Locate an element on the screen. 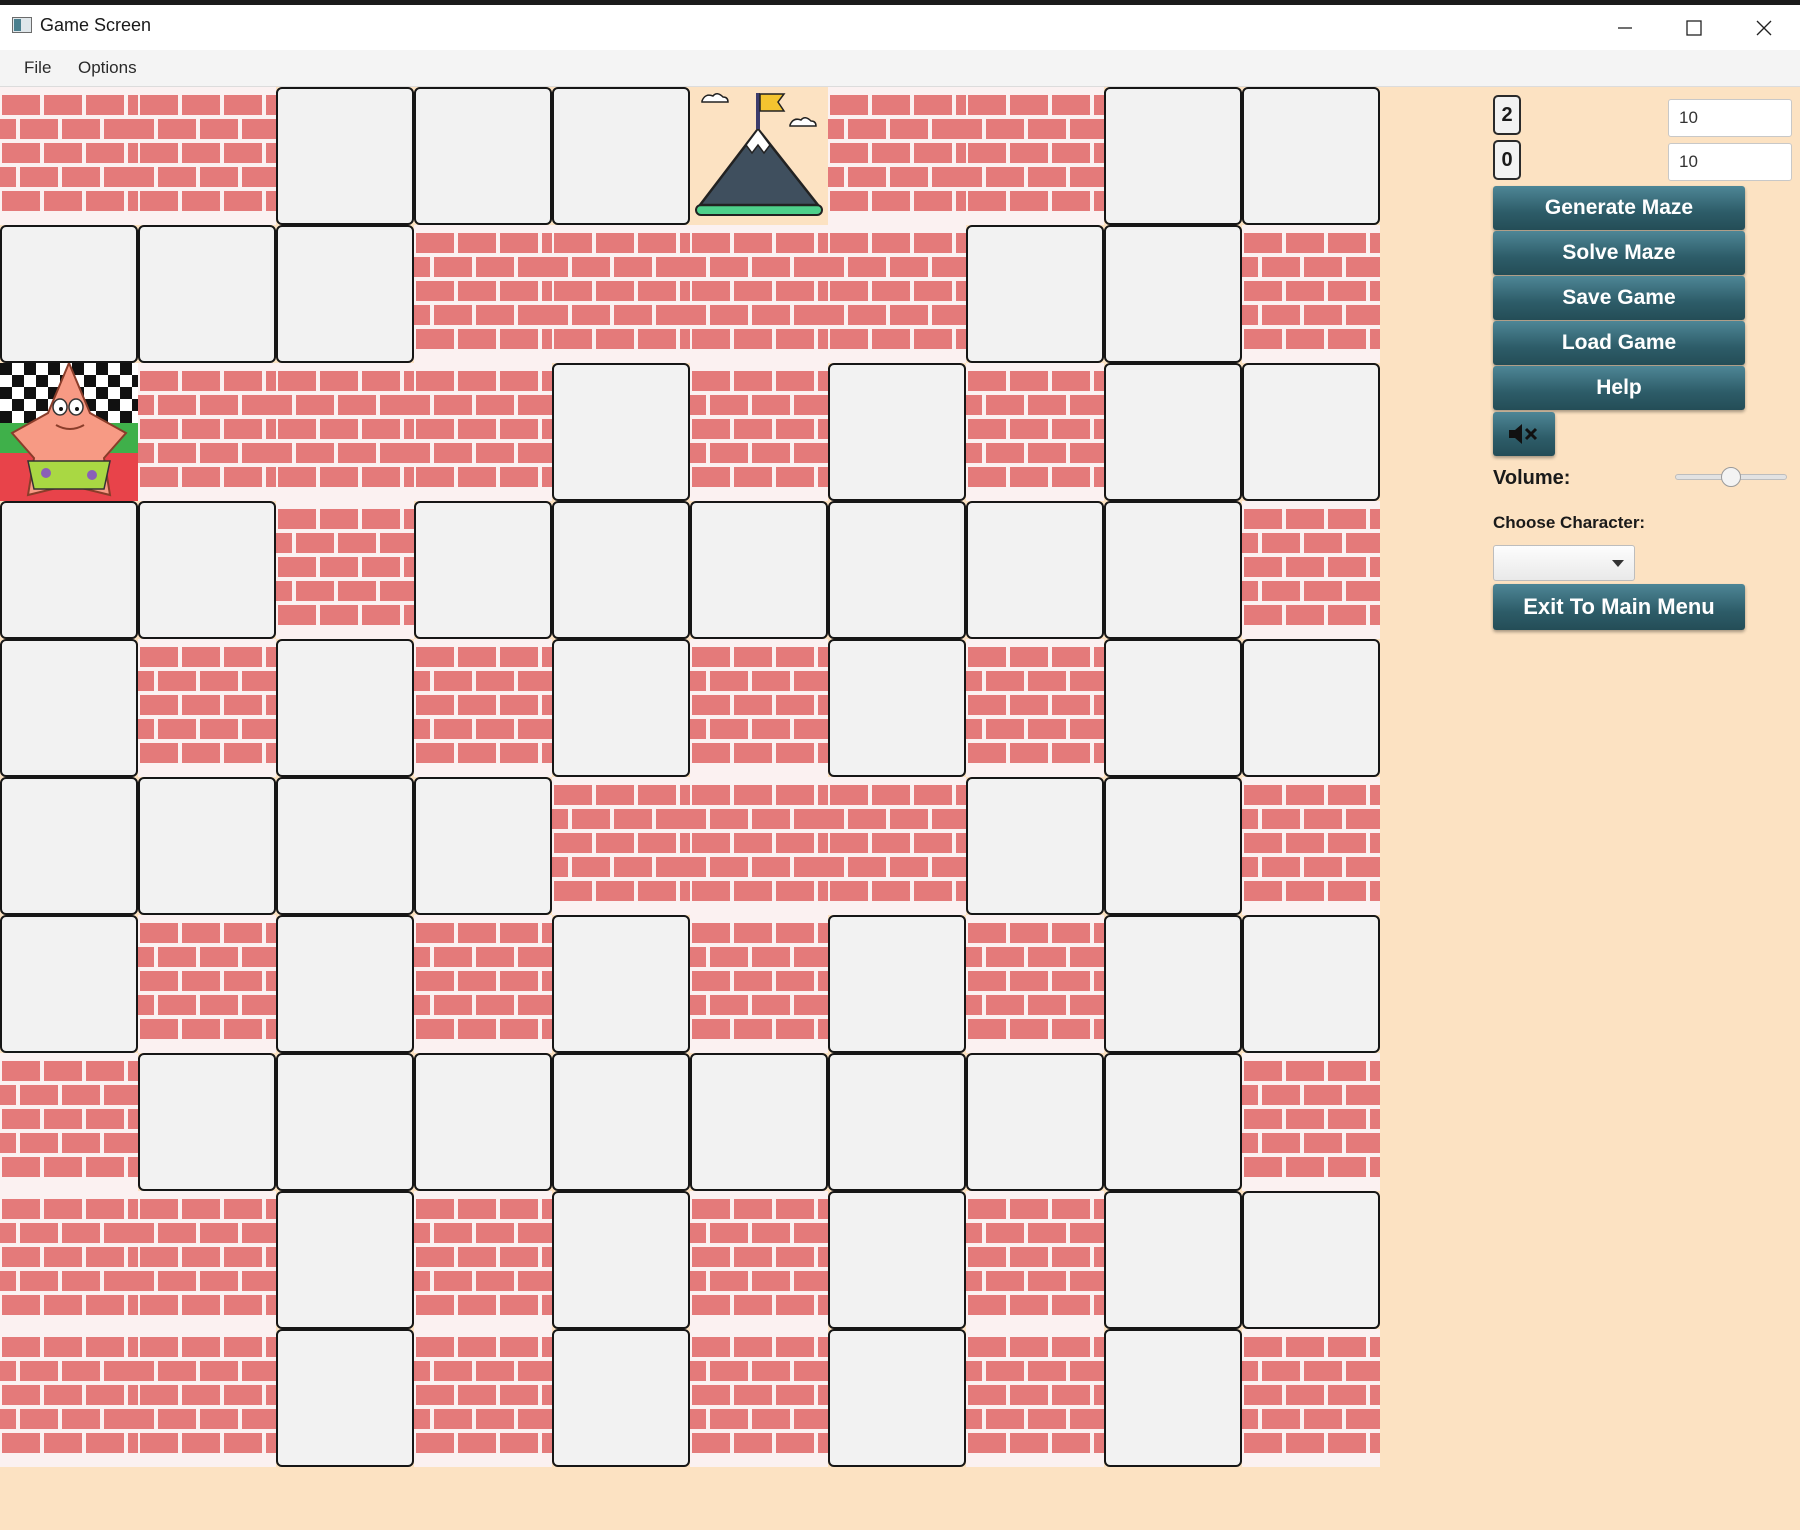  maximize-icon is located at coordinates (1694, 27).